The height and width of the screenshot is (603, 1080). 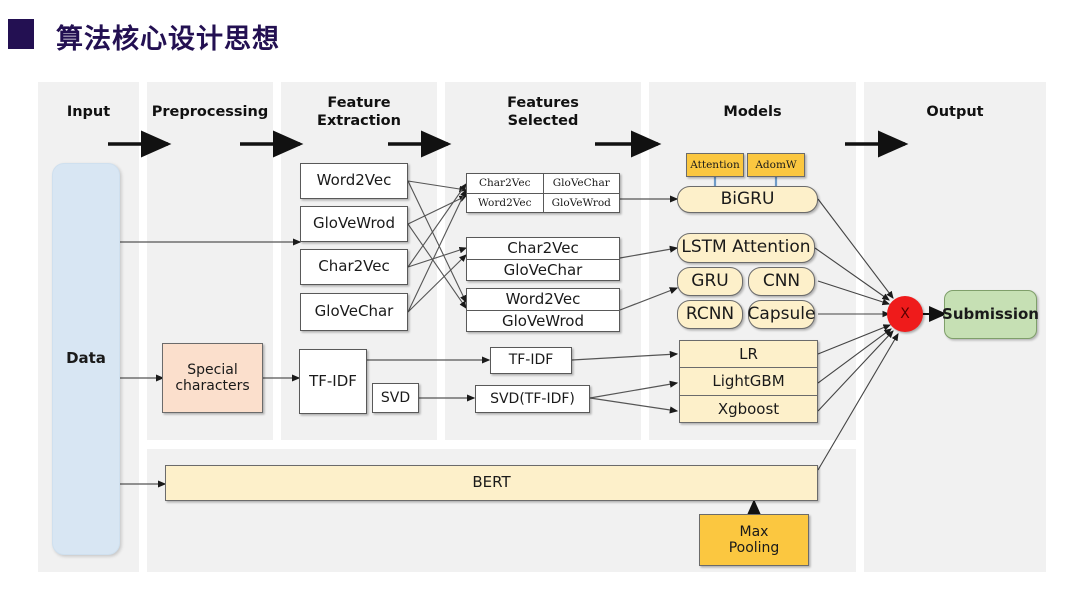 What do you see at coordinates (748, 408) in the screenshot?
I see `model-xgboost-label: Xgboost` at bounding box center [748, 408].